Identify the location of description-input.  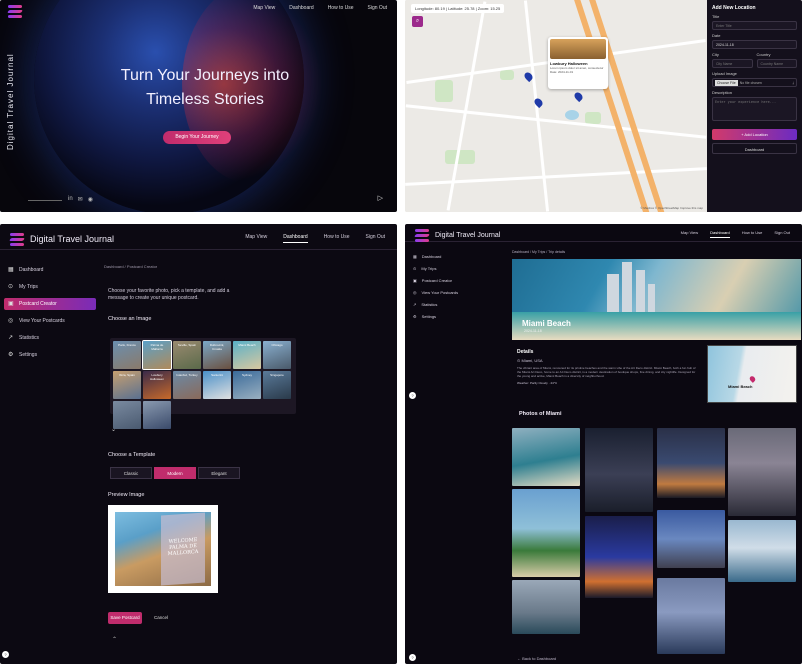
(754, 109).